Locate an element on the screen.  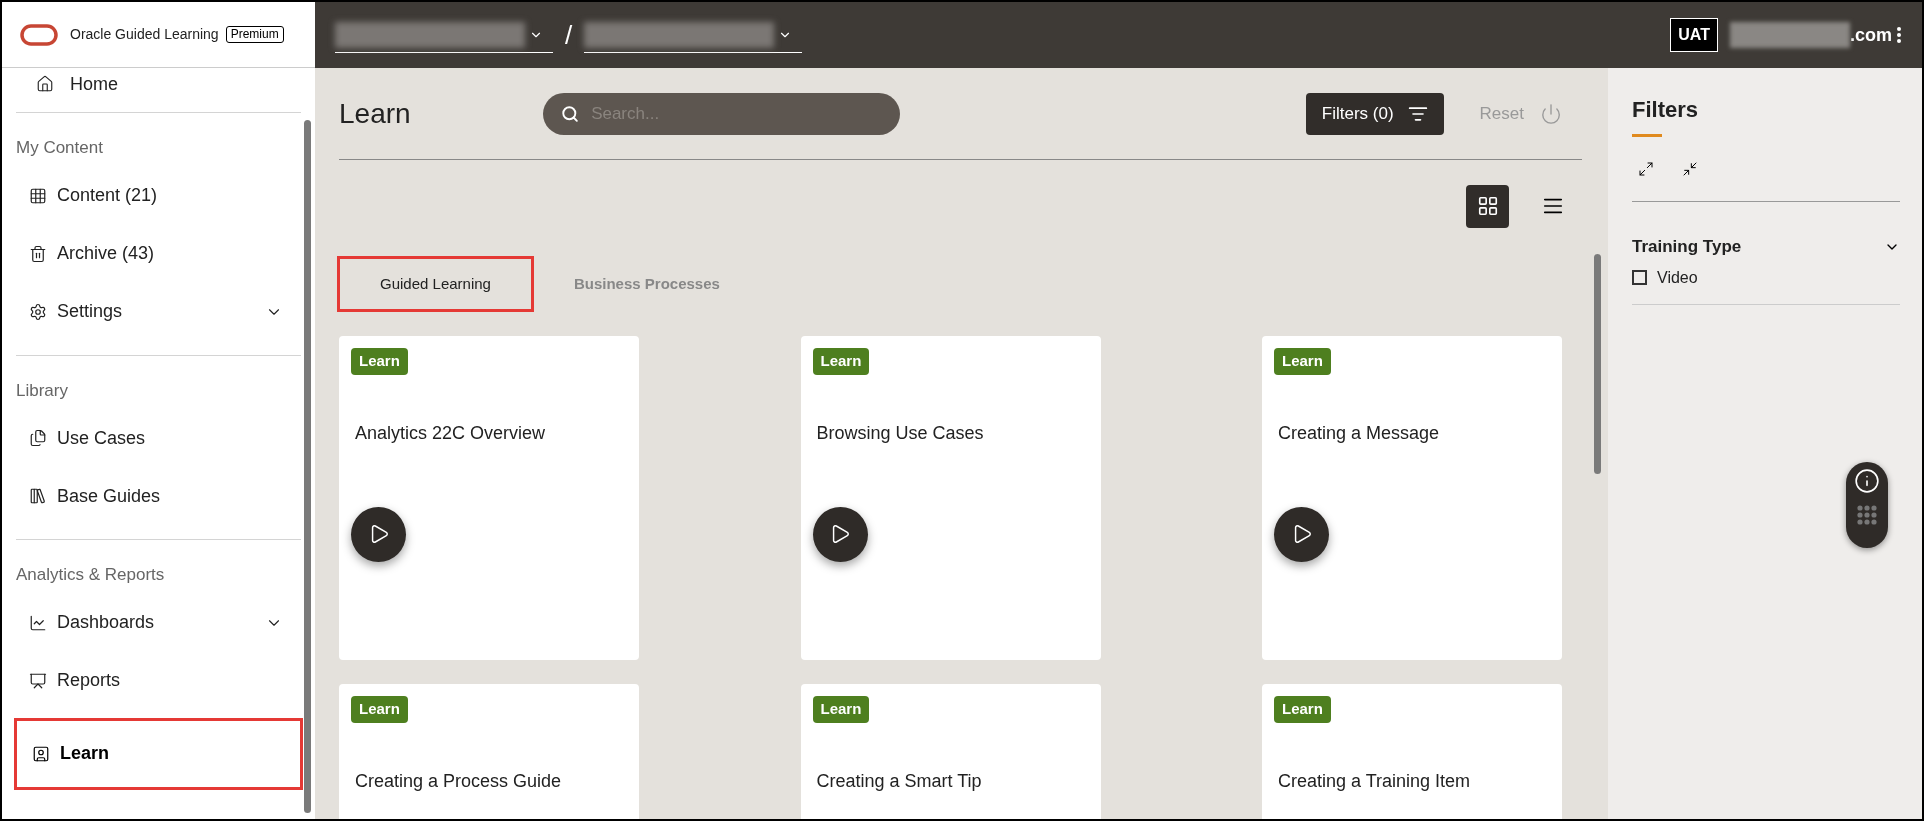
books-icon is located at coordinates (38, 496).